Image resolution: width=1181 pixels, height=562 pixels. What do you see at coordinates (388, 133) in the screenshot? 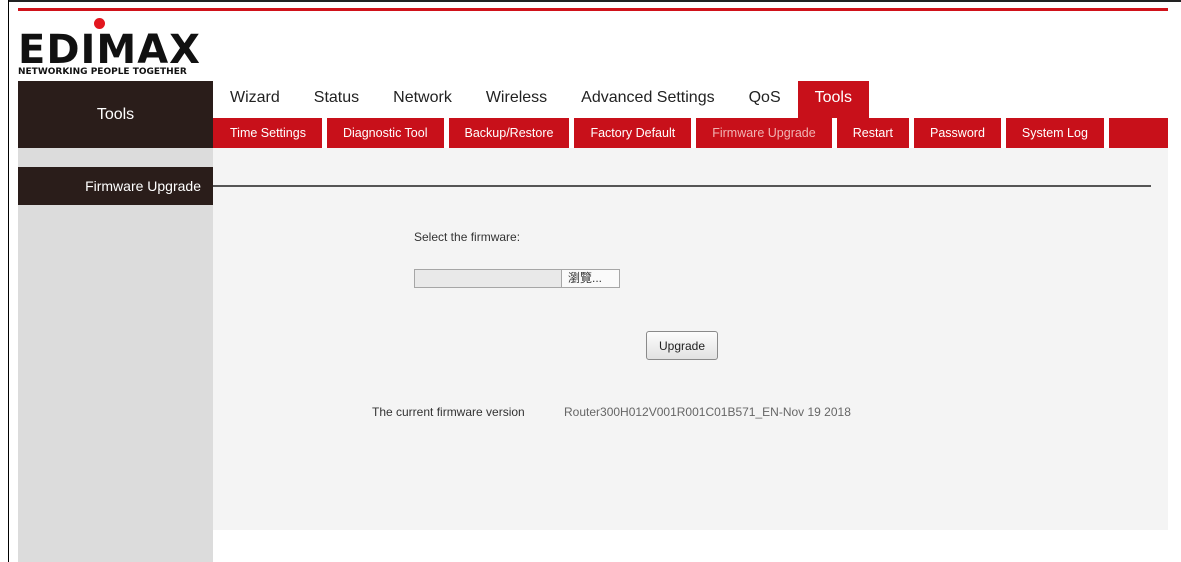
I see `subtab-diagnostic-tool: Diagnostic Tool` at bounding box center [388, 133].